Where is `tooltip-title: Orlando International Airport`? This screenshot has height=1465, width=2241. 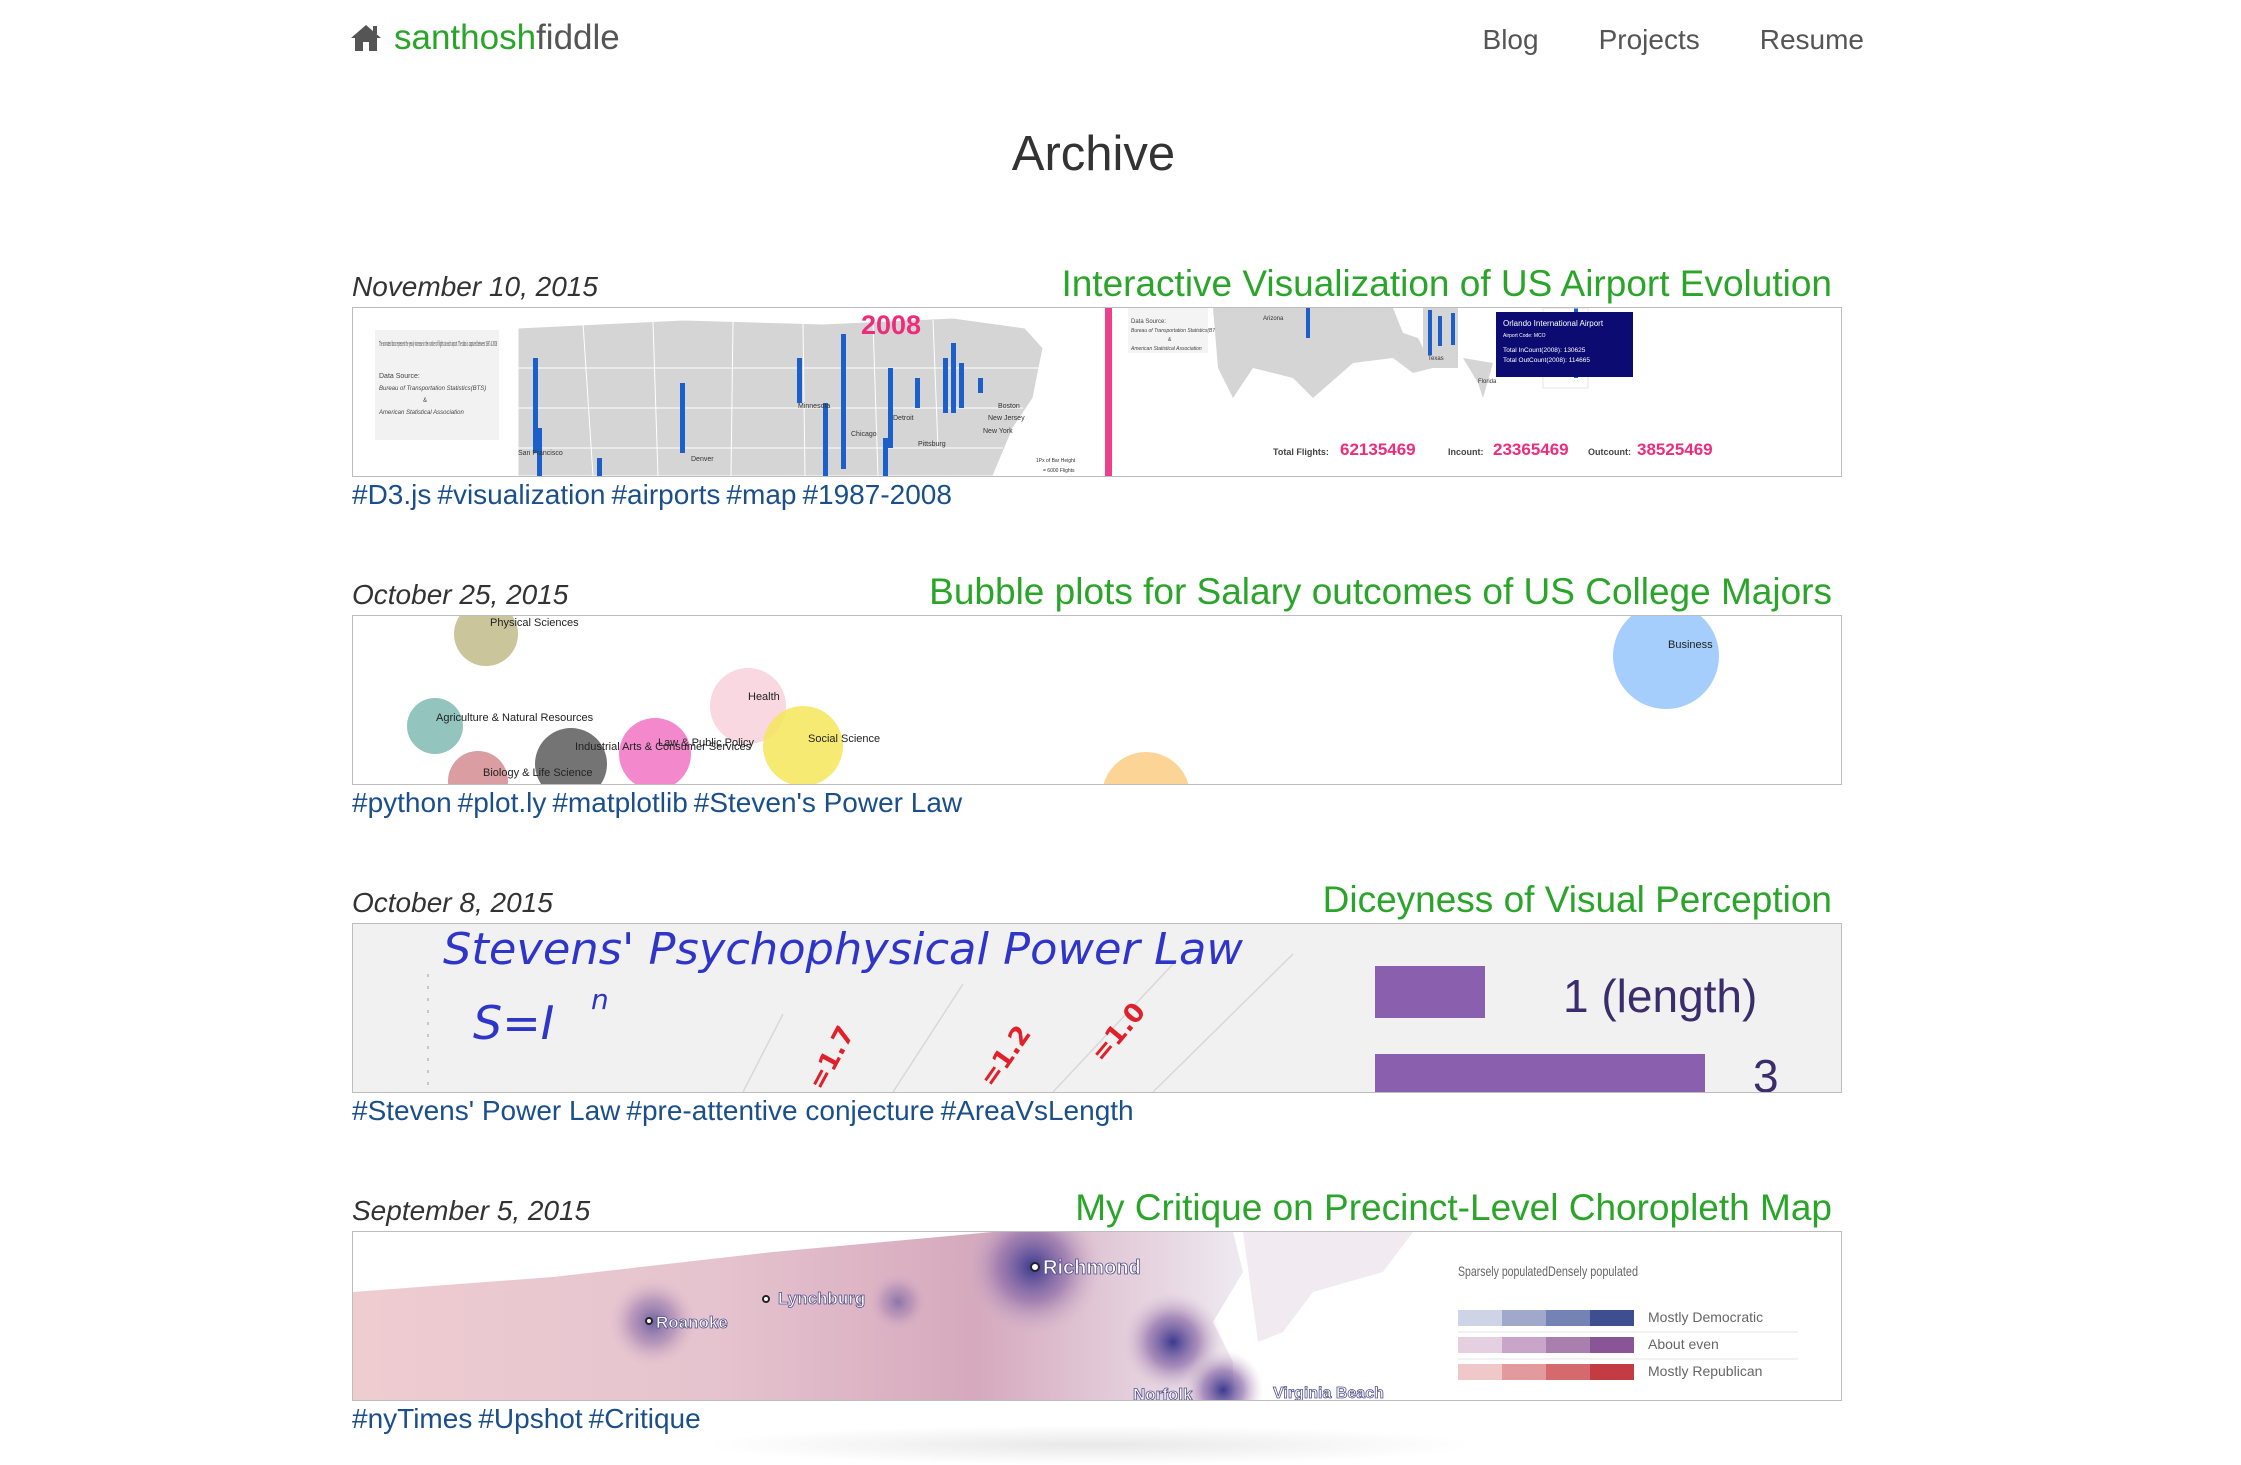 tooltip-title: Orlando International Airport is located at coordinates (1553, 323).